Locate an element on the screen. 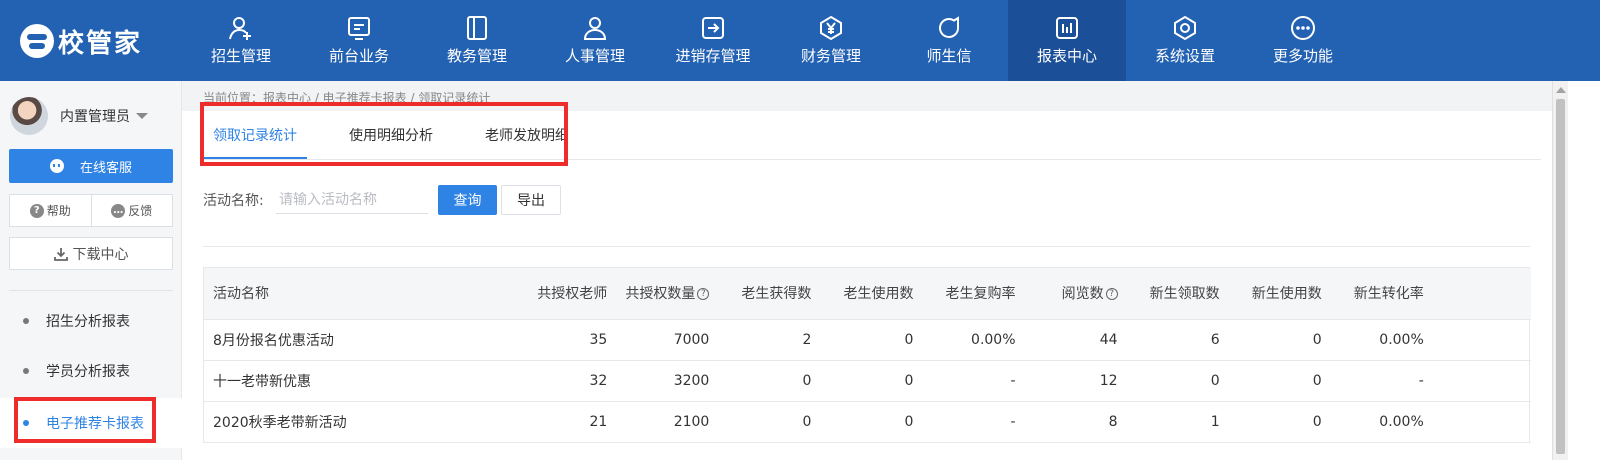 The image size is (1600, 460). table-row: 2020秋季老带新活动 21 2100 0 0 - 8 1 0 0.00% is located at coordinates (867, 422).